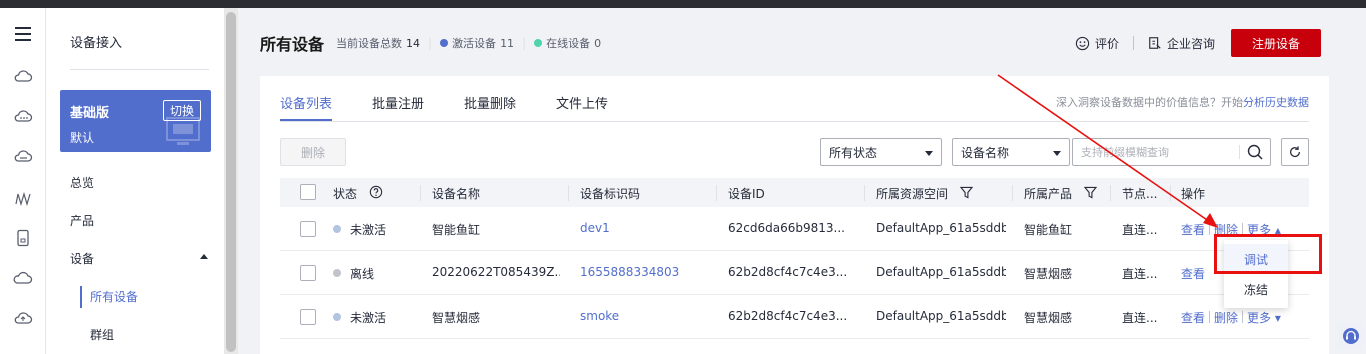 Image resolution: width=1366 pixels, height=354 pixels. Describe the element at coordinates (881, 152) in the screenshot. I see `status-filter-select: 所有状态` at that location.